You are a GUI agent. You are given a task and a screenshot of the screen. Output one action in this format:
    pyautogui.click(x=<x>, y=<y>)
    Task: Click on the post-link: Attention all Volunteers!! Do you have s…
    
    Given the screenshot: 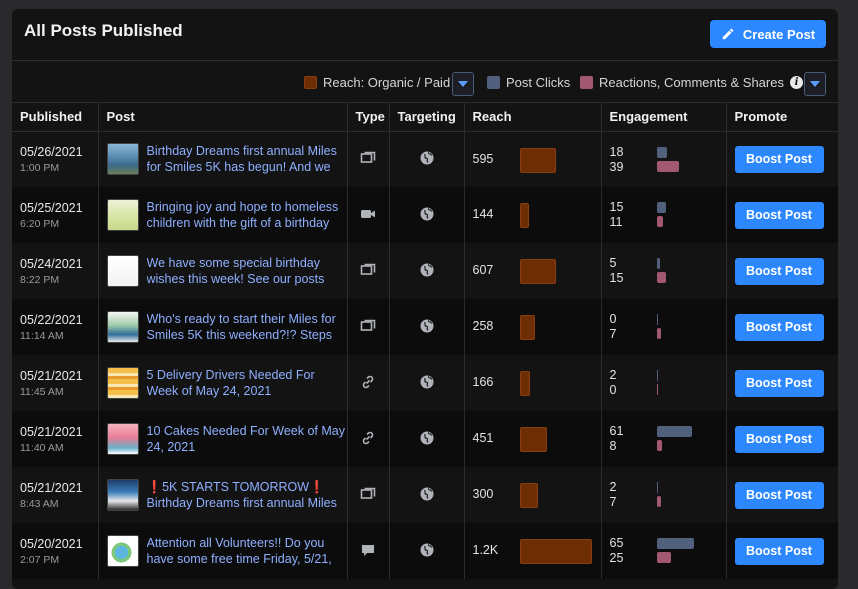 What is the action you would take?
    pyautogui.click(x=247, y=551)
    